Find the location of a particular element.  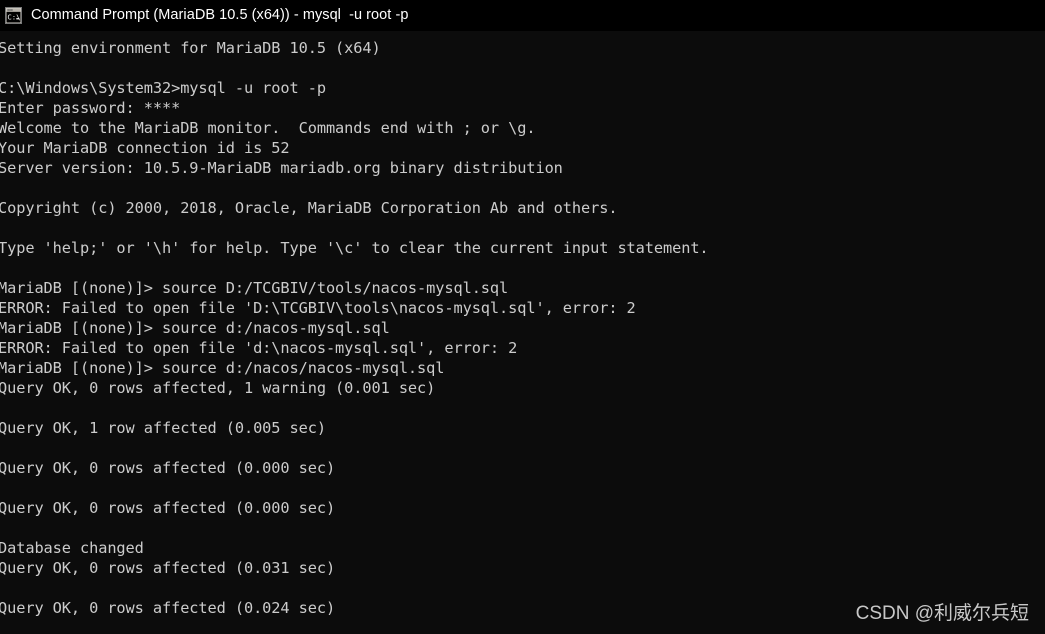

csdn-watermark: CSDN @利威尔兵短 is located at coordinates (942, 613).